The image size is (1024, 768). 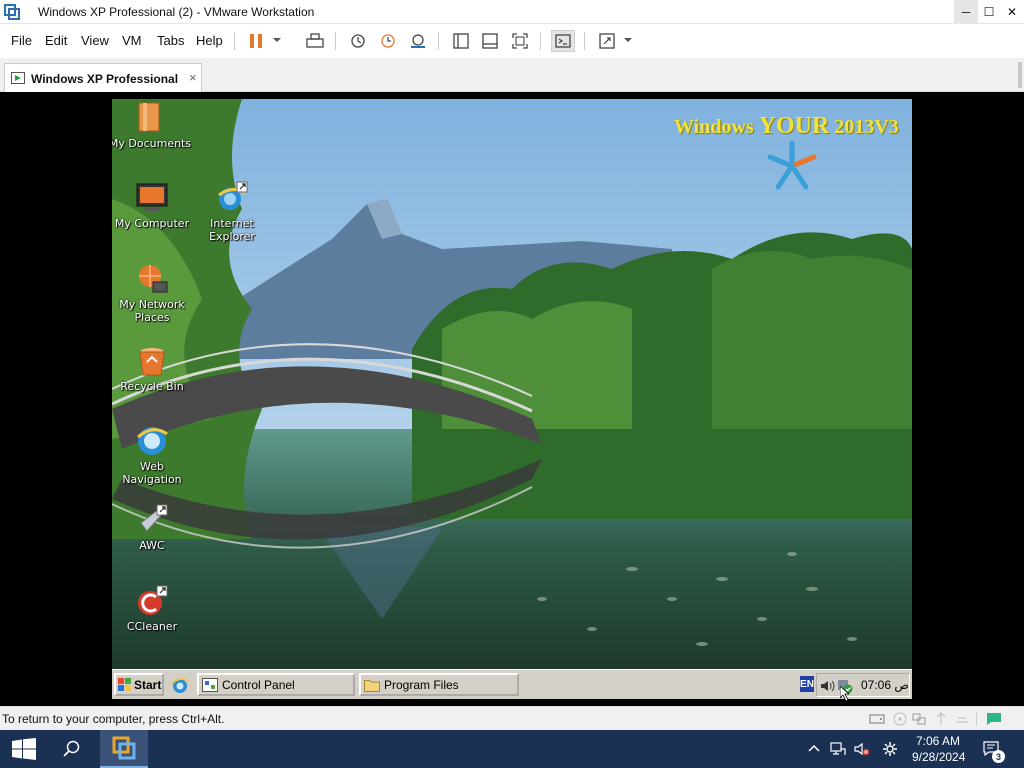 What do you see at coordinates (152, 143) in the screenshot?
I see `desktop-icon-label: My Documents` at bounding box center [152, 143].